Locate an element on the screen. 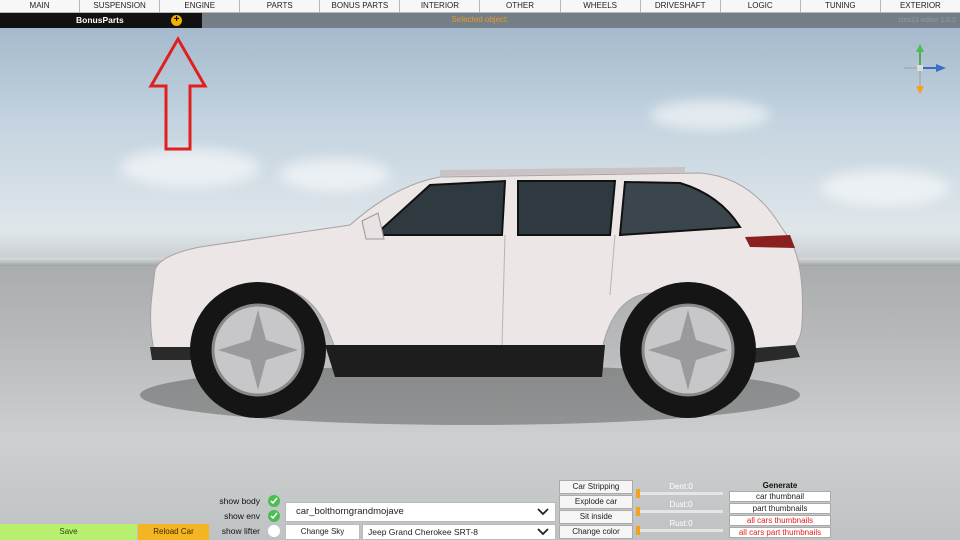 Image resolution: width=960 pixels, height=540 pixels. tab-wheels: WHEELS is located at coordinates (600, 6).